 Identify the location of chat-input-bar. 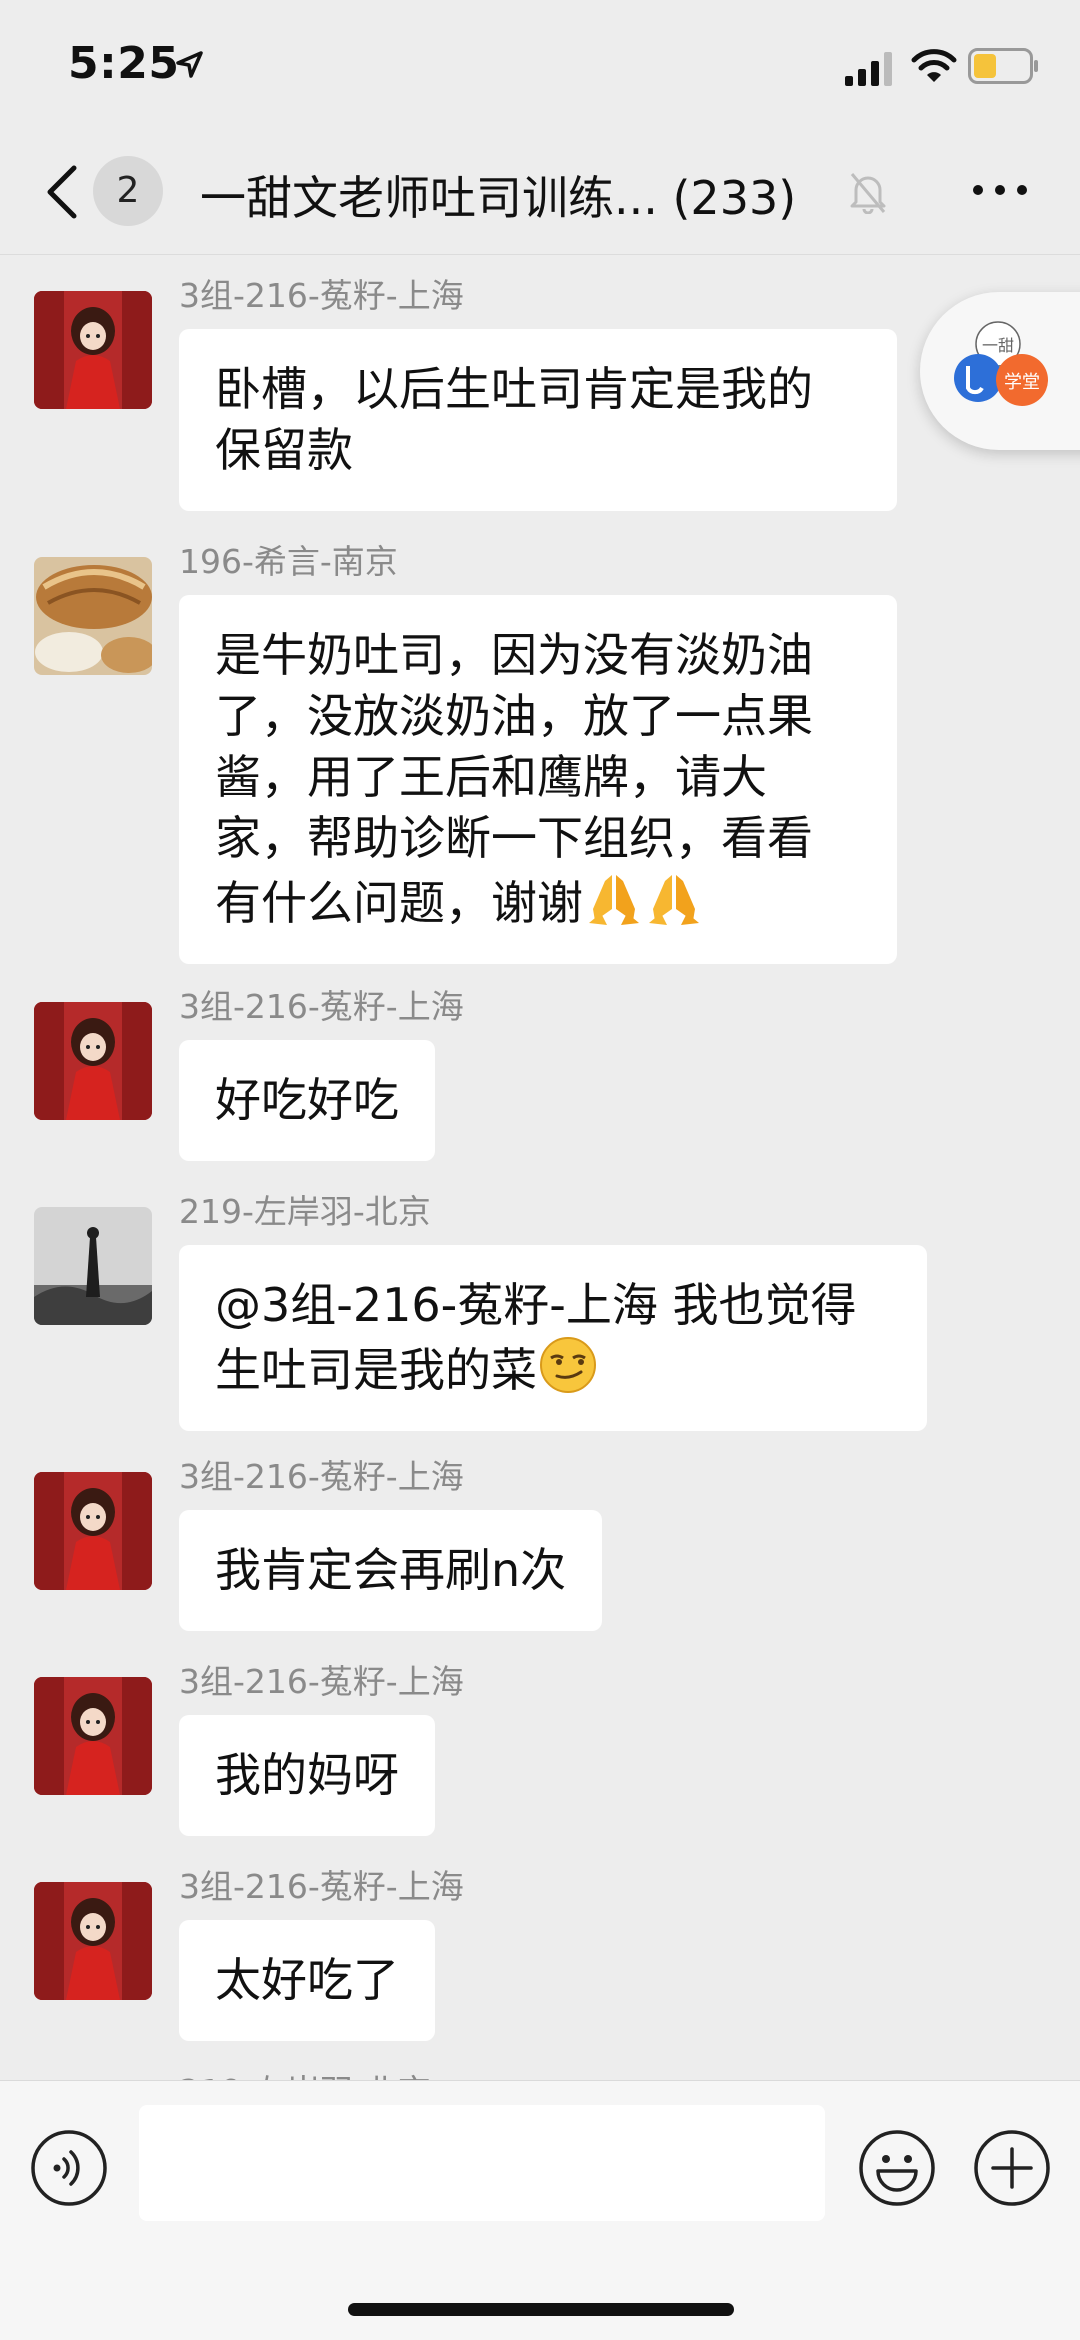
(540, 2210).